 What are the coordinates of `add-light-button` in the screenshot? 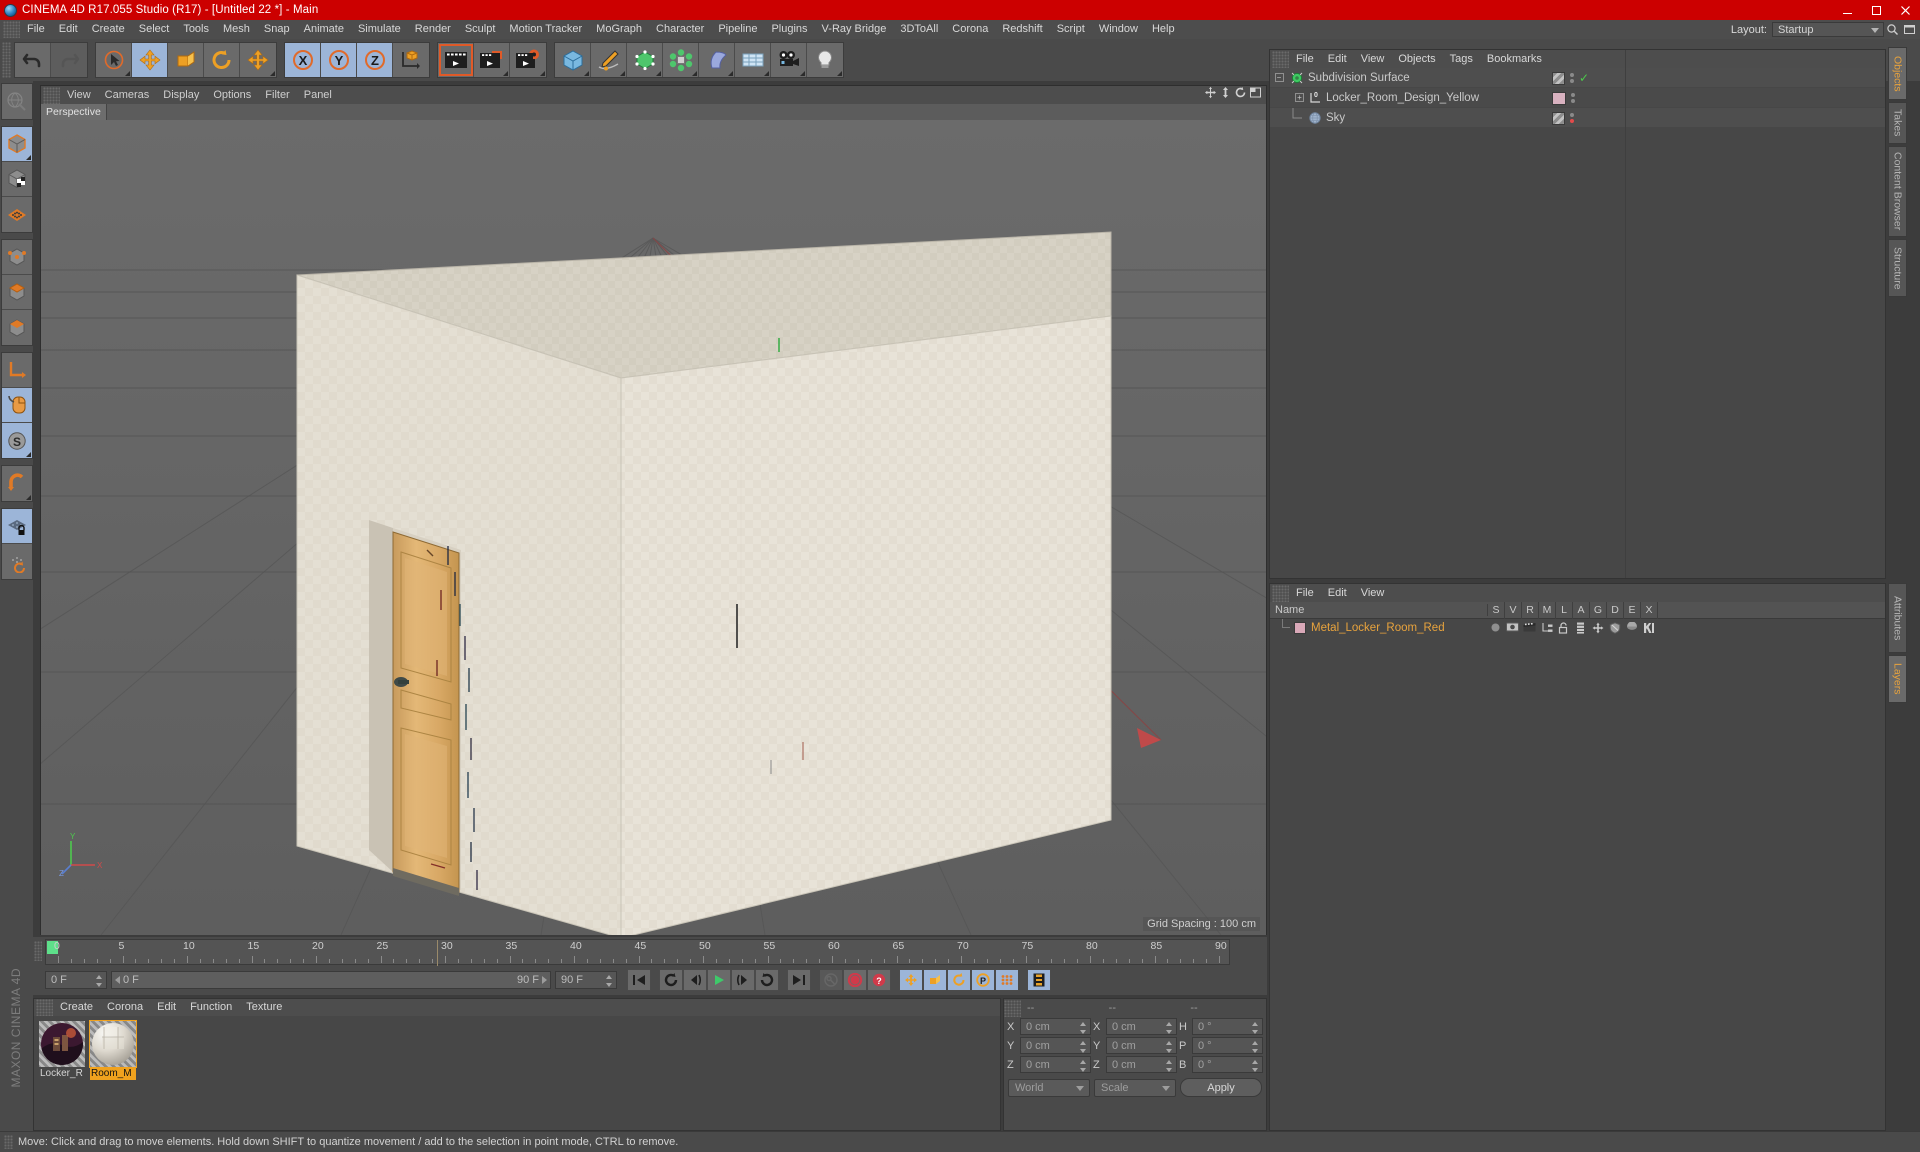 It's located at (825, 60).